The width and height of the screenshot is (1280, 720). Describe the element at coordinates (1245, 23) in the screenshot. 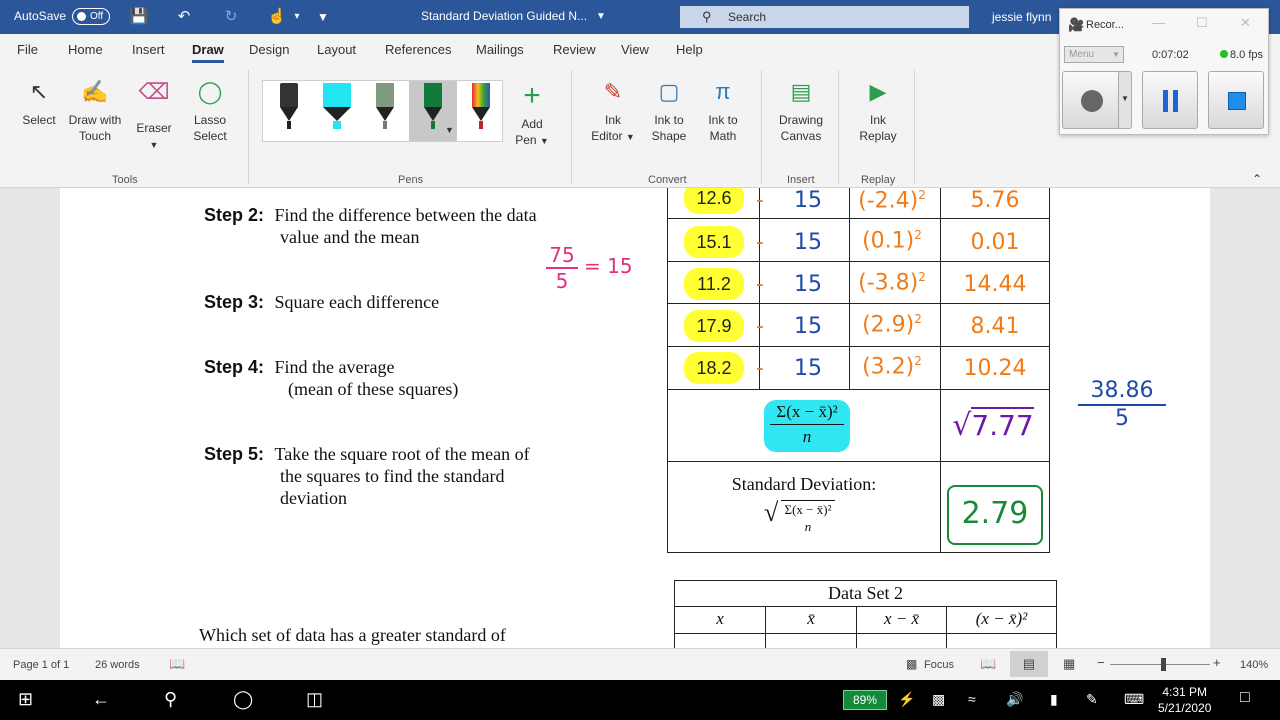

I see `close-icon: ✕` at that location.